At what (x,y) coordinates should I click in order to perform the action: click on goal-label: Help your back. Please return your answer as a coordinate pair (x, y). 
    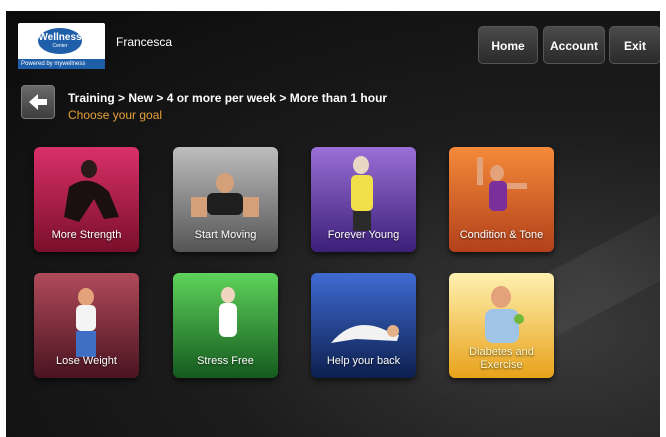
    Looking at the image, I should click on (363, 361).